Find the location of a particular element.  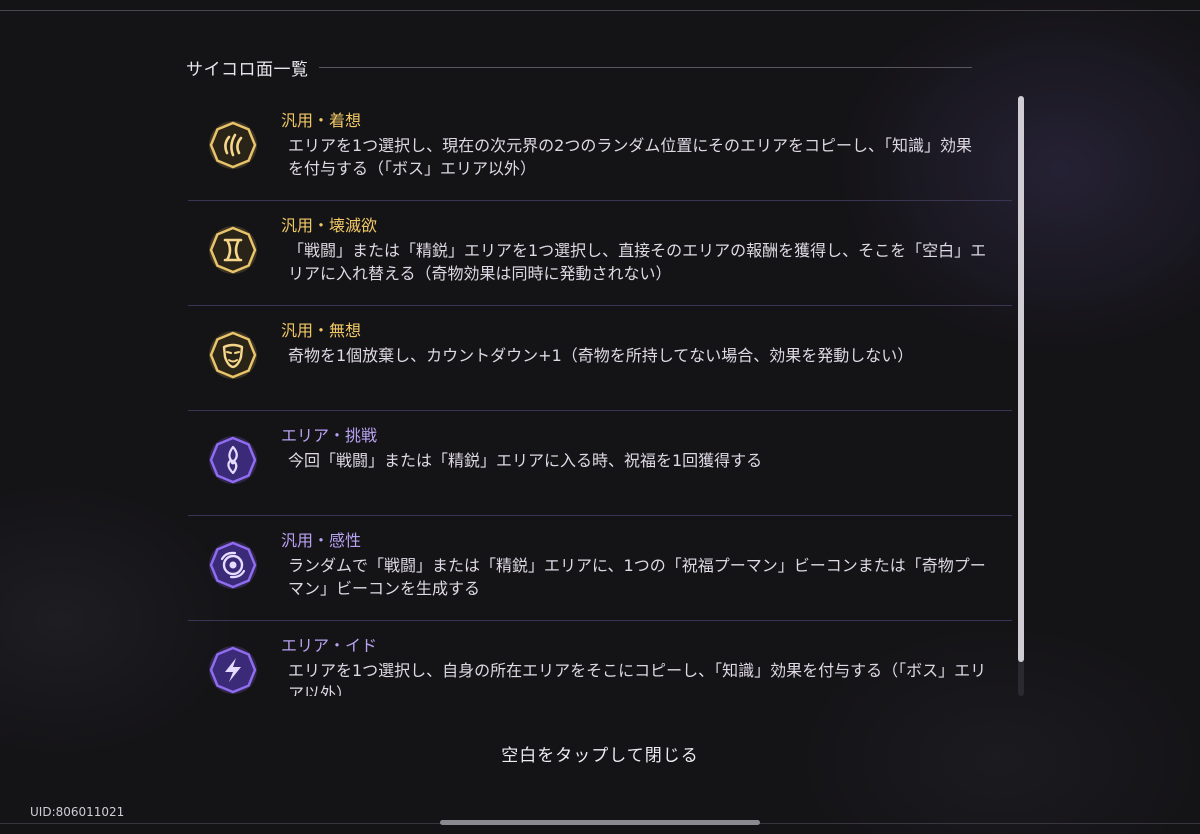

dice-face-title: エリア・挑戦 is located at coordinates (329, 435).